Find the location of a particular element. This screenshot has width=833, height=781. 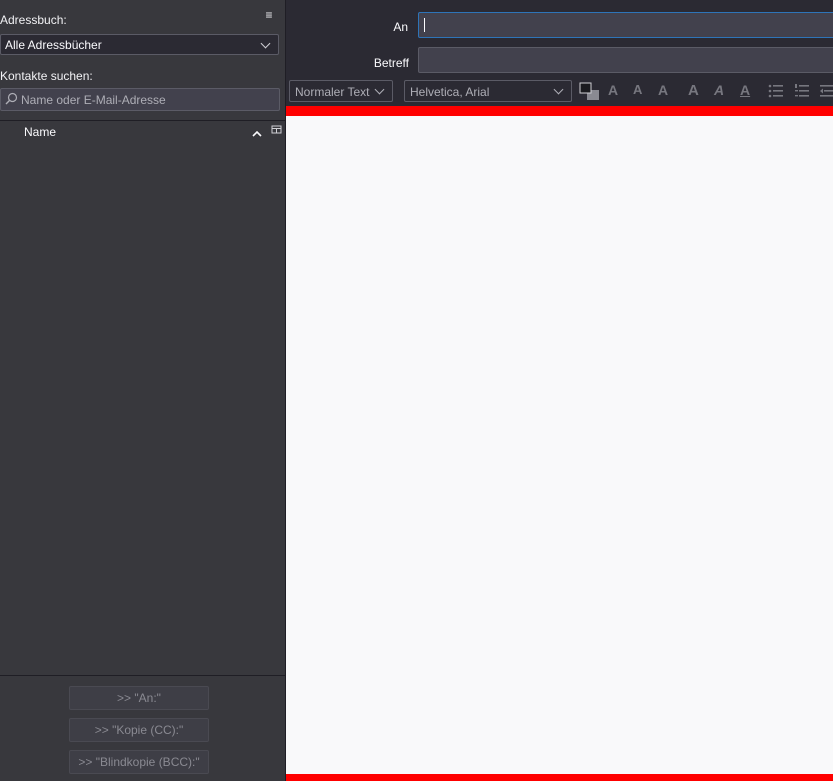

sidebar-bottom-divider is located at coordinates (142, 675).